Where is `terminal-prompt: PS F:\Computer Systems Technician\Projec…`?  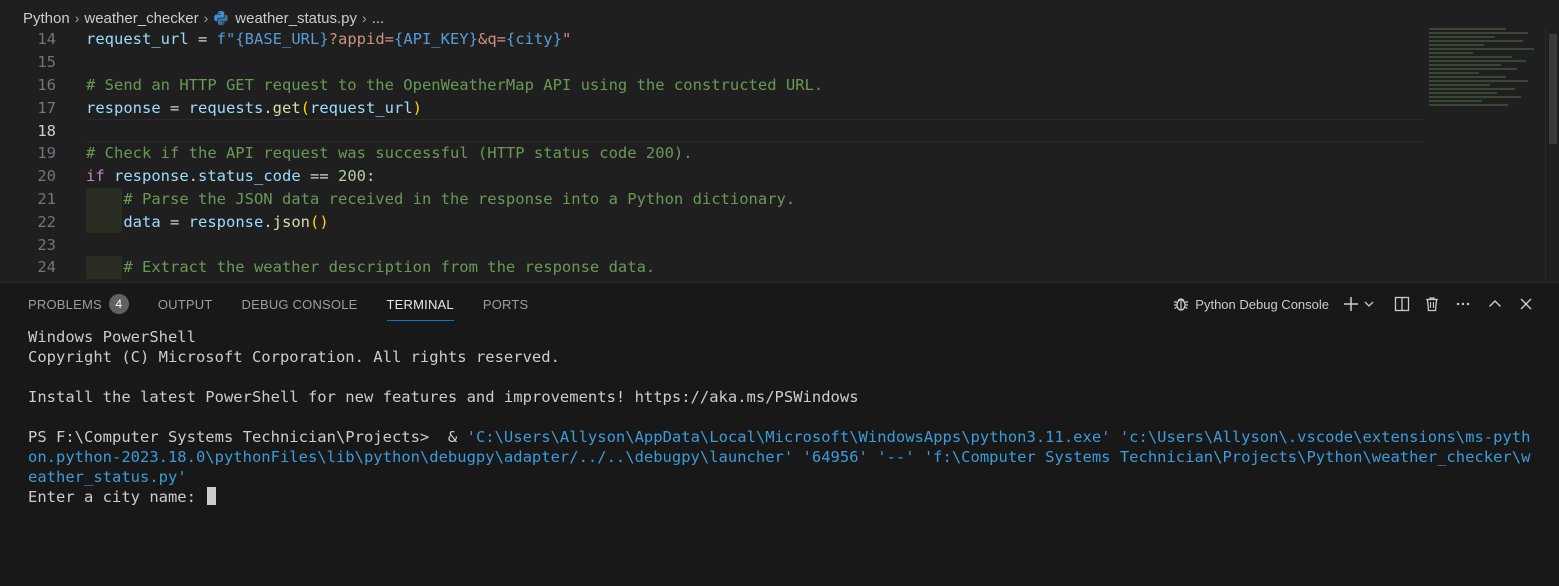
terminal-prompt: PS F:\Computer Systems Technician\Projec… is located at coordinates (247, 437).